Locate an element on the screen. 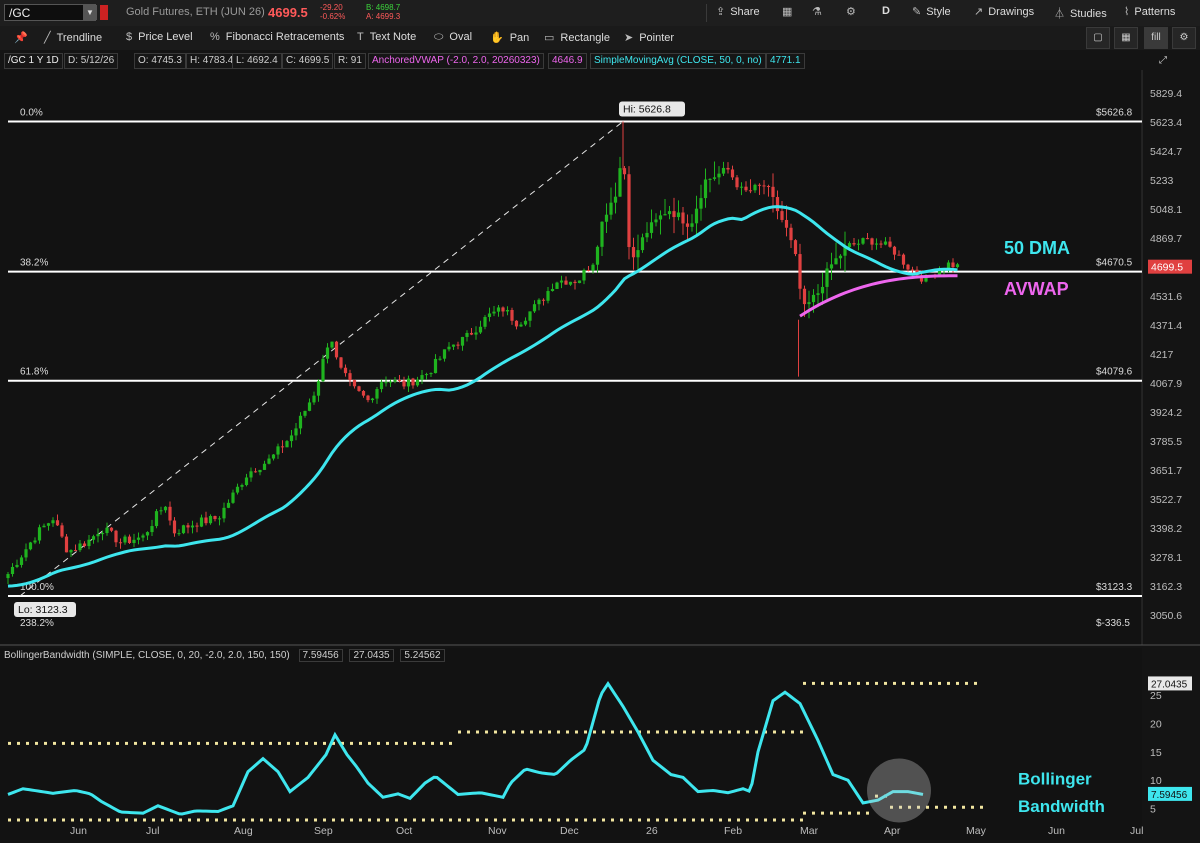 Image resolution: width=1200 pixels, height=843 pixels. text-note-tool: T Text Note is located at coordinates (386, 37).